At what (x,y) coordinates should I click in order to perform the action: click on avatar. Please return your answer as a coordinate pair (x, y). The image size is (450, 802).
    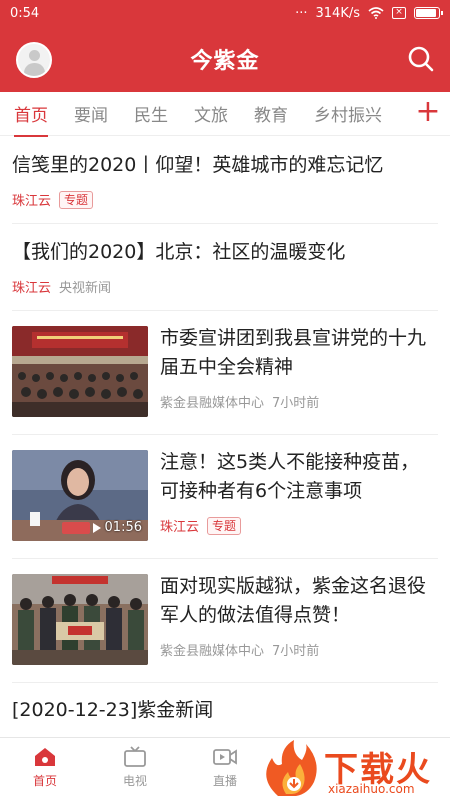
    Looking at the image, I should click on (34, 60).